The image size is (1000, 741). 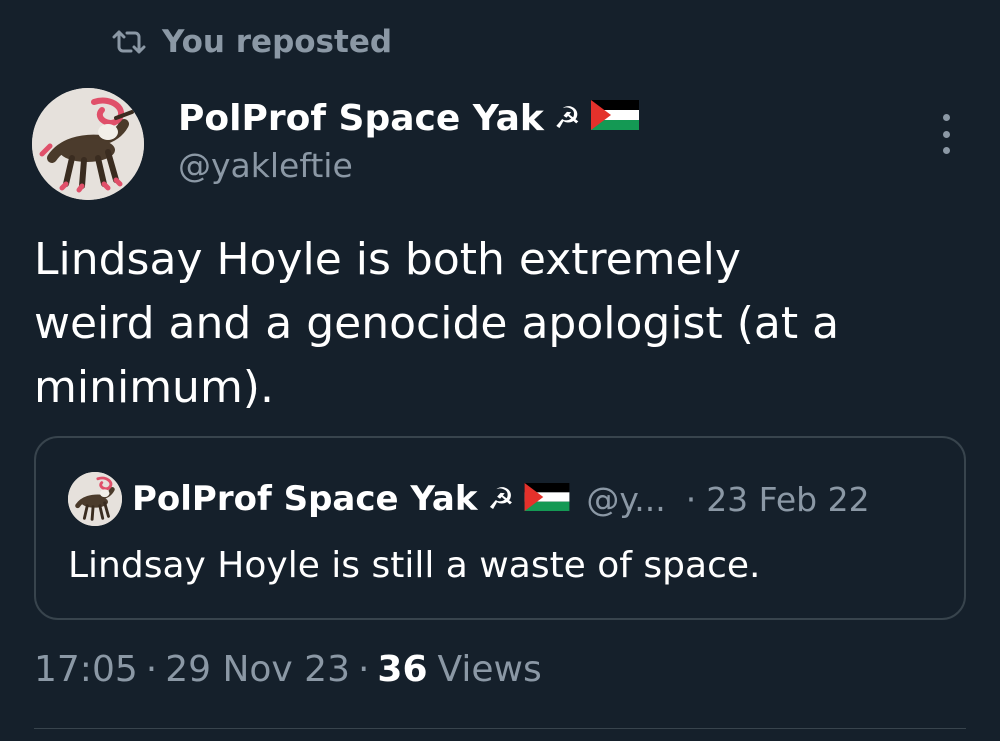 I want to click on quote-text: Lindsay Hoyle is still a waste of space., so click(x=414, y=565).